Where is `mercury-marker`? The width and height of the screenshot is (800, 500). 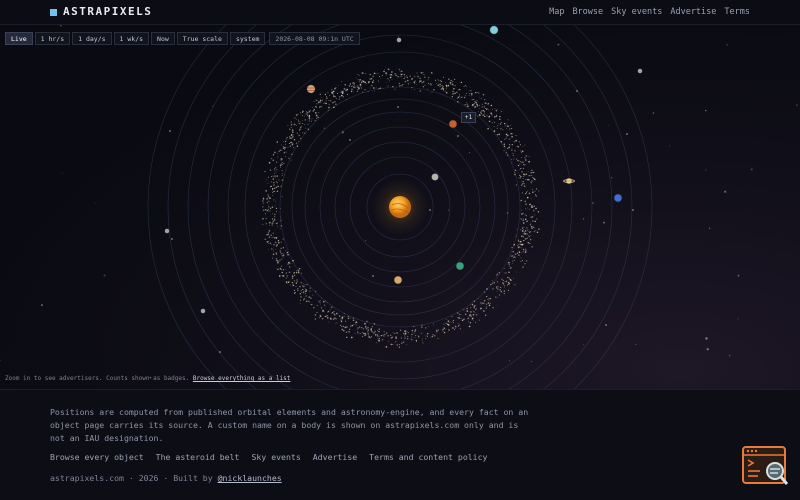
mercury-marker is located at coordinates (435, 177).